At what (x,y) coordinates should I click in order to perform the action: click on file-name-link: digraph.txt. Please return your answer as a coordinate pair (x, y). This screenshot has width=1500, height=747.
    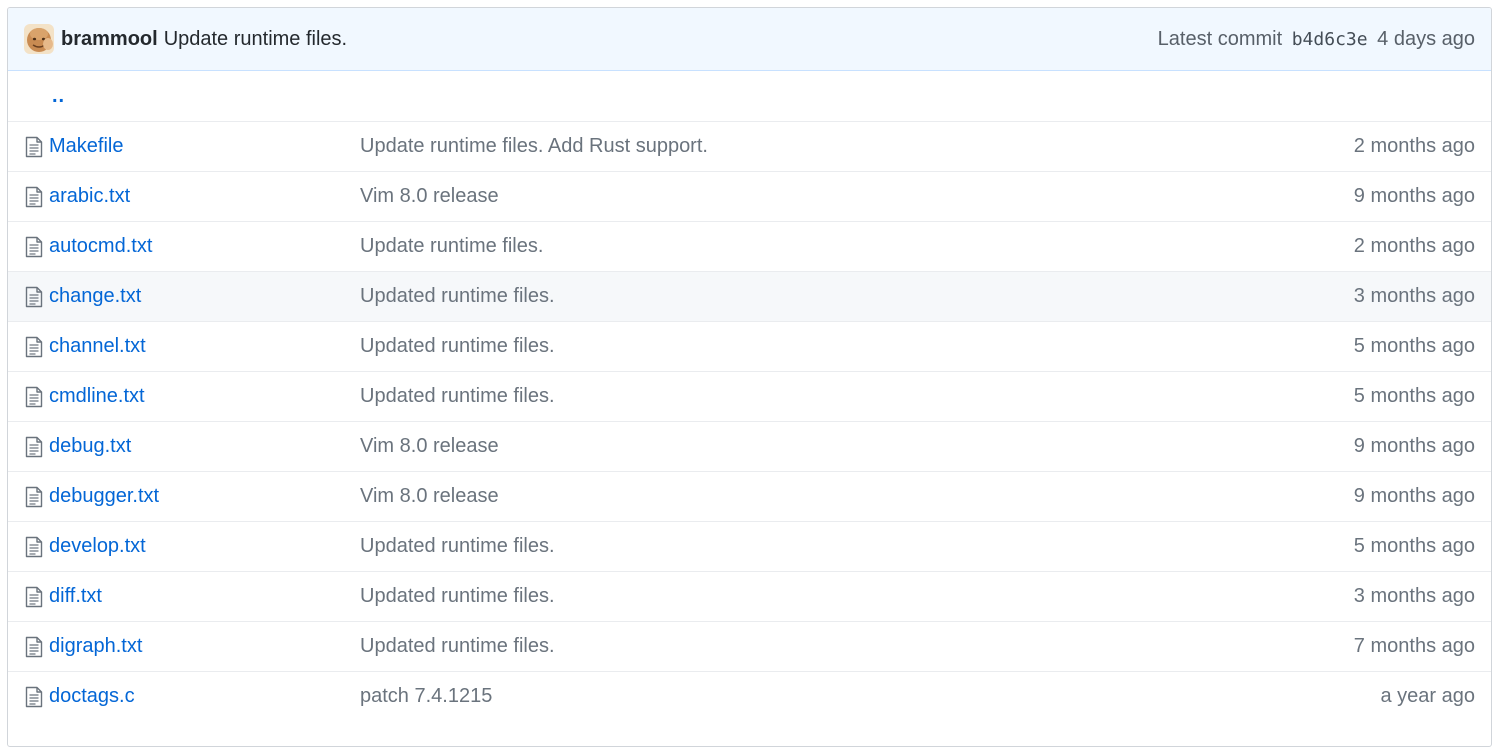
    Looking at the image, I should click on (95, 646).